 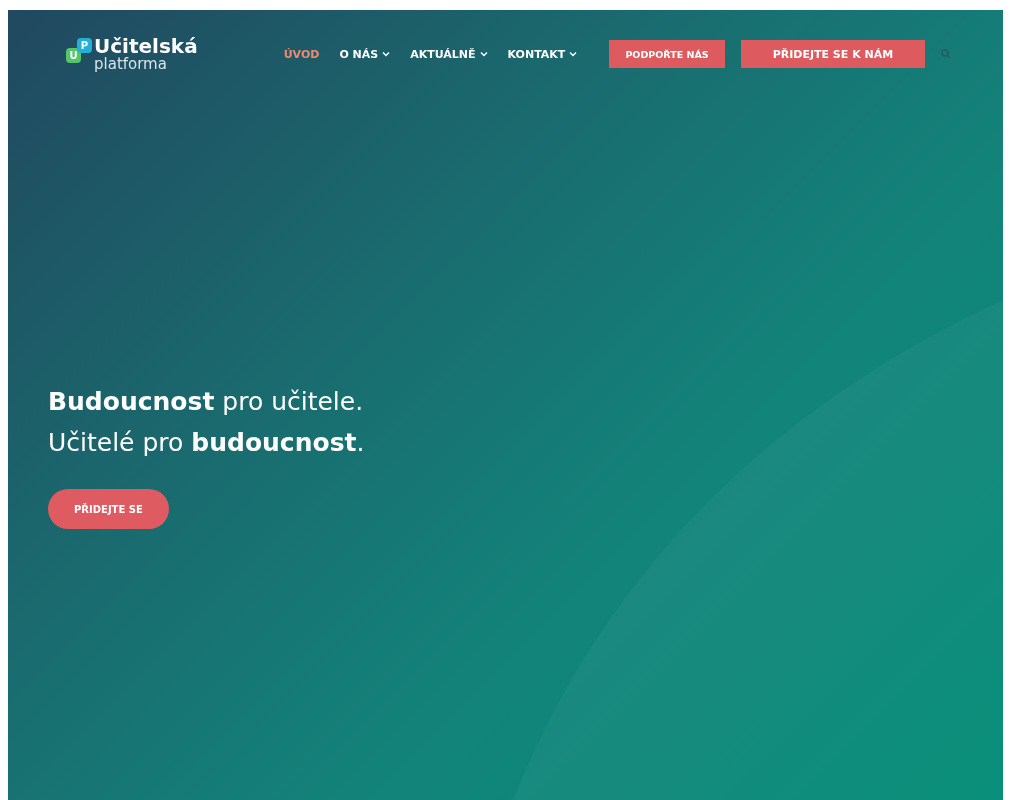 I want to click on join-button: PŘIDEJTE SE, so click(x=108, y=509).